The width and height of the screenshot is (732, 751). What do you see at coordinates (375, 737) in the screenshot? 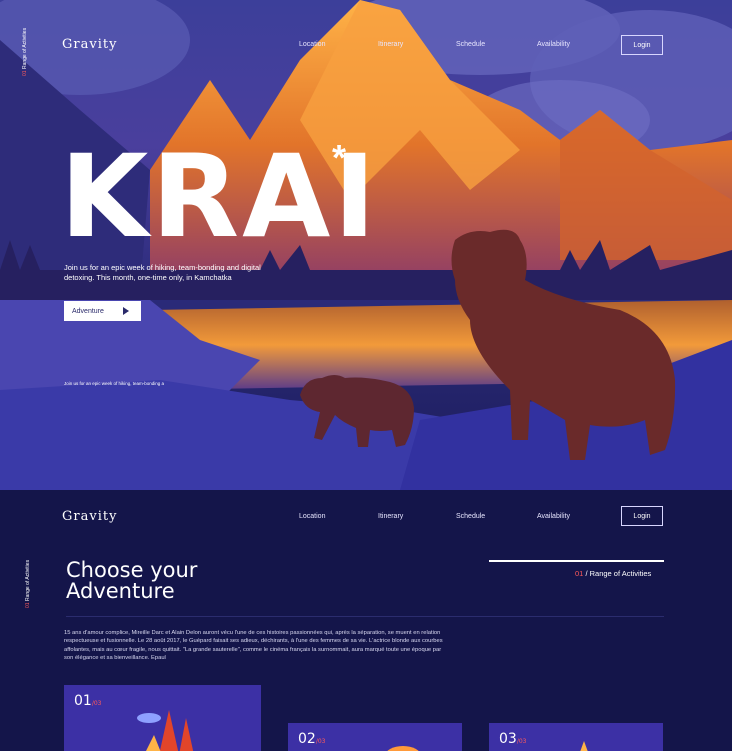
I see `activity-card-2: 02/03` at bounding box center [375, 737].